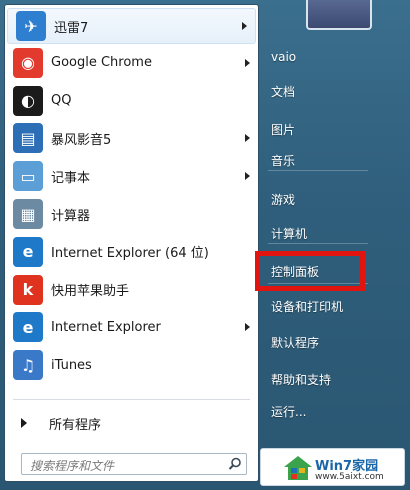 Image resolution: width=410 pixels, height=490 pixels. I want to click on program-label: 计算器, so click(71, 216).